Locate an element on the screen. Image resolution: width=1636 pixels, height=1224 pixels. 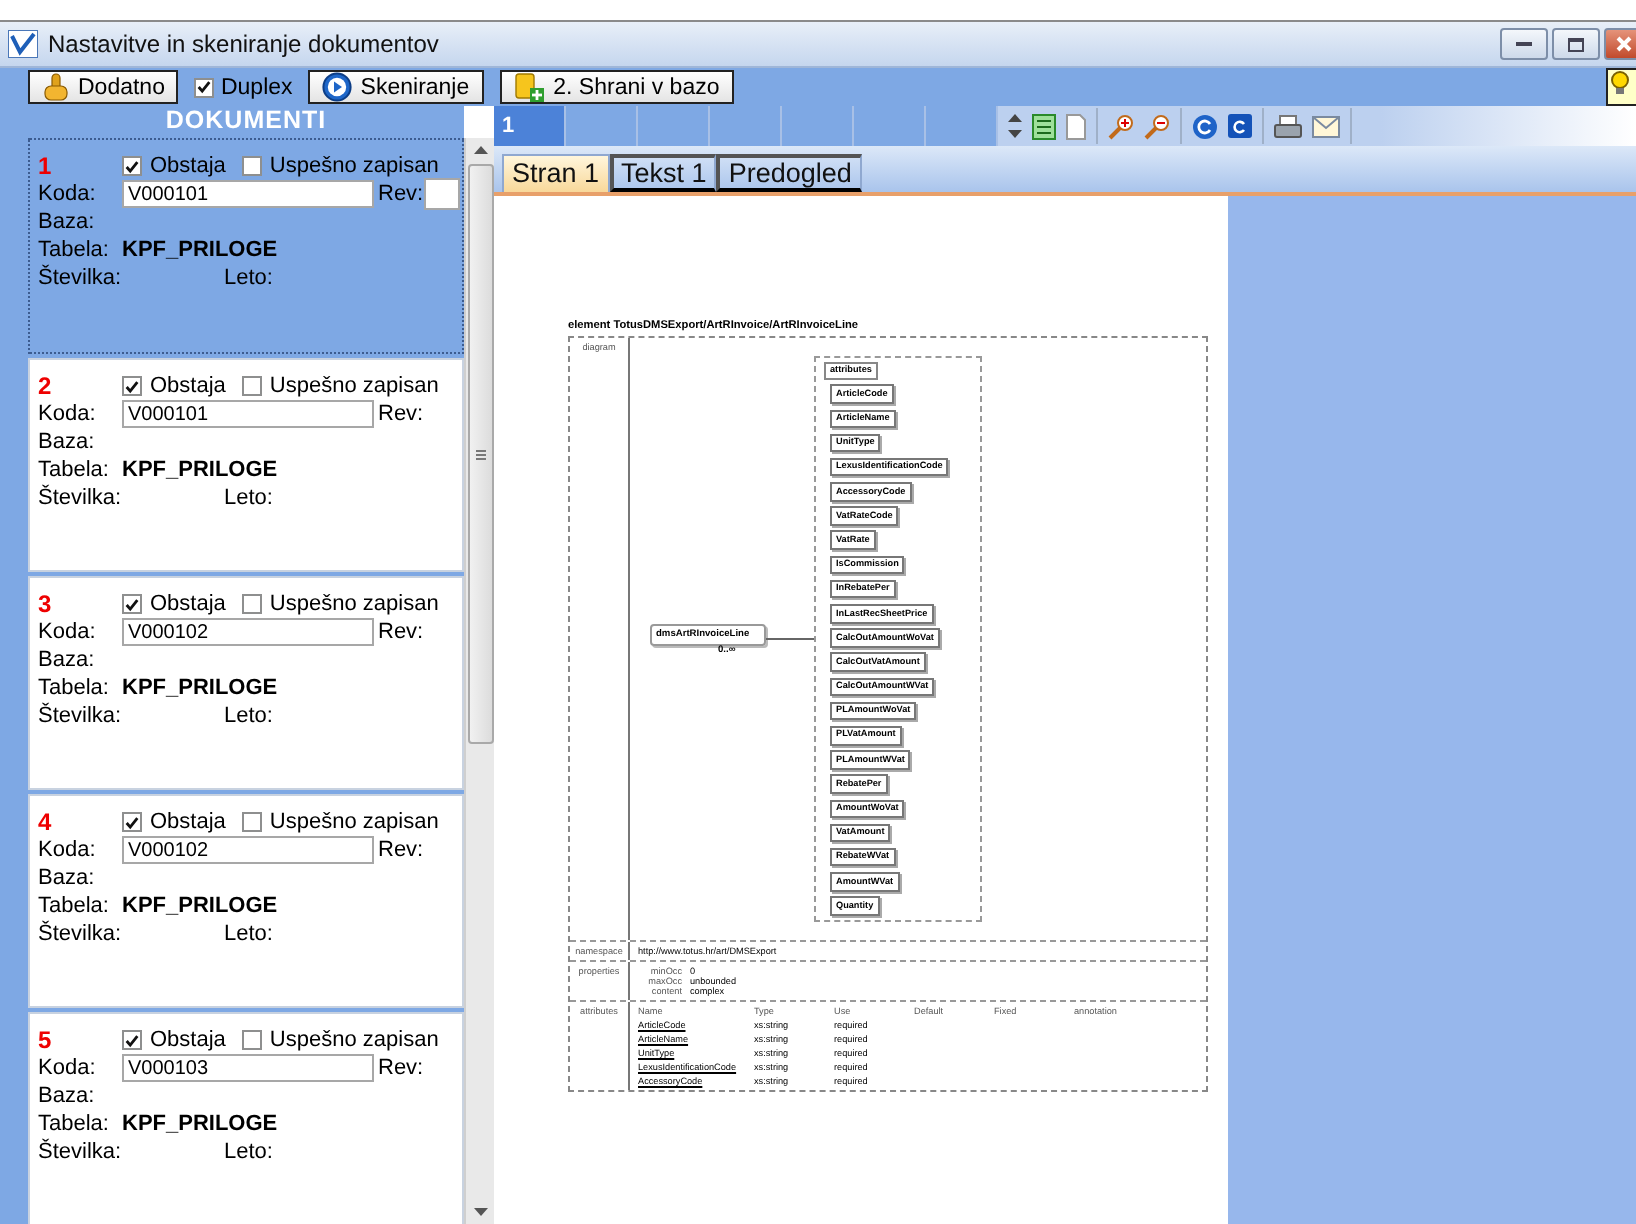
envelope-icon is located at coordinates (1326, 126).